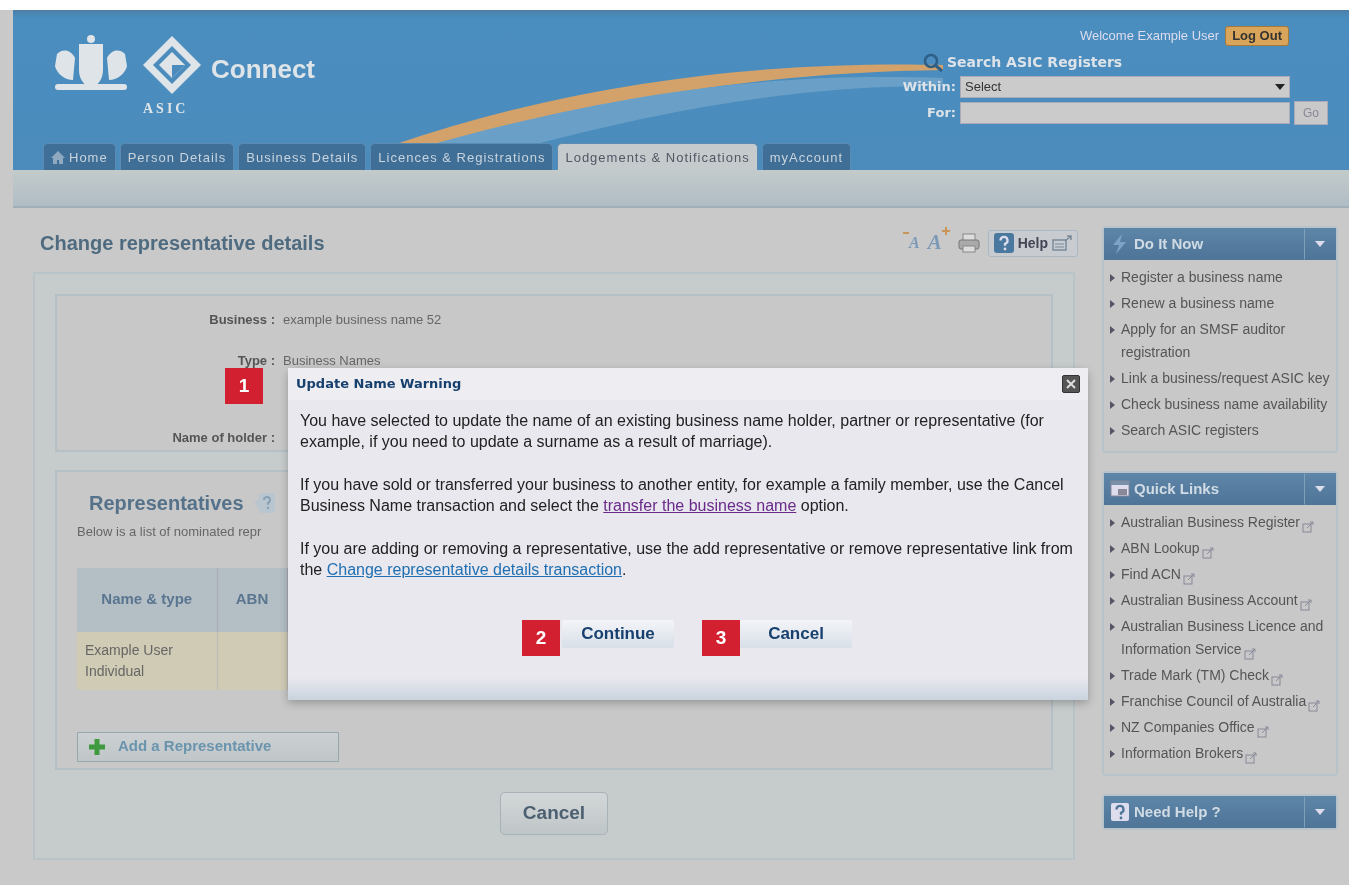 The image size is (1349, 885). I want to click on nav-tab: Lodgements & Notifications, so click(657, 156).